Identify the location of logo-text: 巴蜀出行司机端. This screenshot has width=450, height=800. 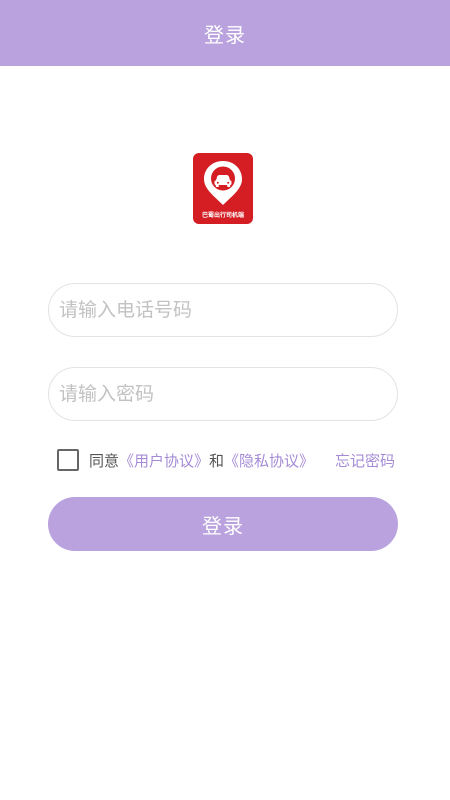
(222, 215).